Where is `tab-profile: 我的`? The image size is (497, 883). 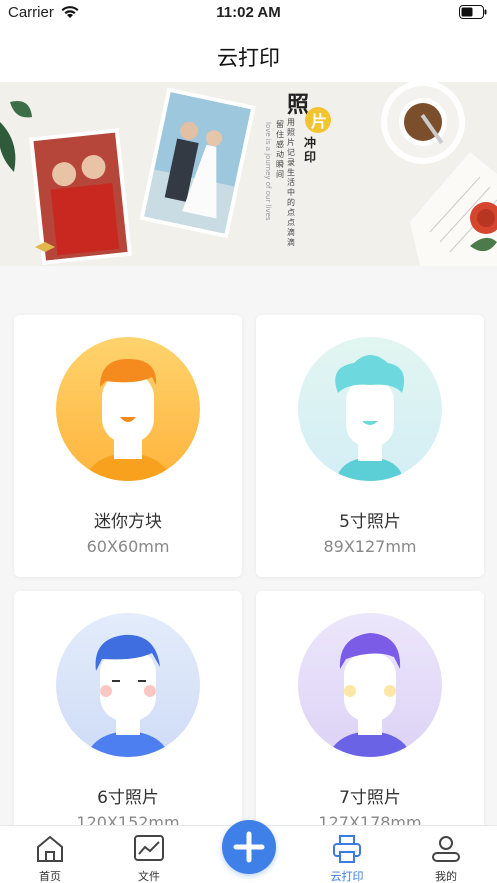 tab-profile: 我的 is located at coordinates (446, 857).